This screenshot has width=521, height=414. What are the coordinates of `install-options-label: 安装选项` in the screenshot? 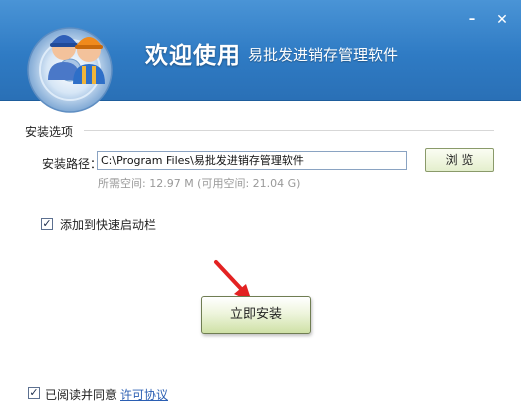 It's located at (49, 132).